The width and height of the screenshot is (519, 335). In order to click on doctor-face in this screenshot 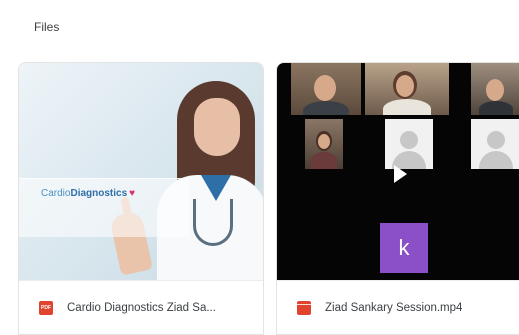, I will do `click(217, 127)`.